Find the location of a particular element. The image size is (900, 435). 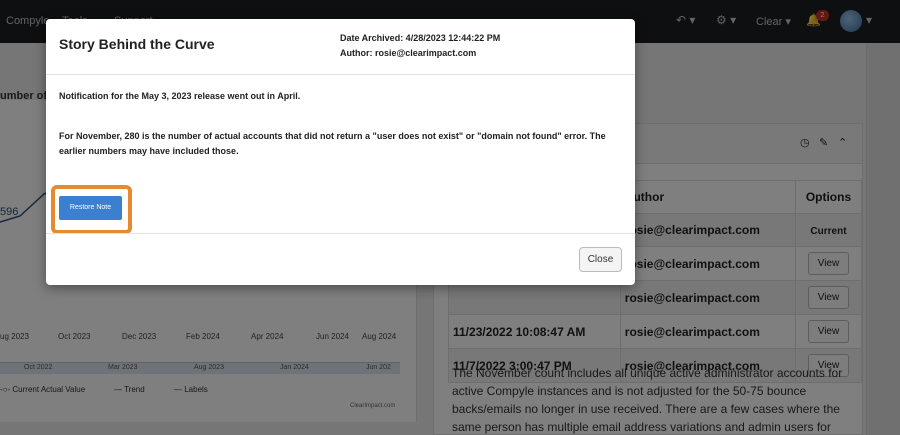

restore-note-button: Restore Note is located at coordinates (90, 208).